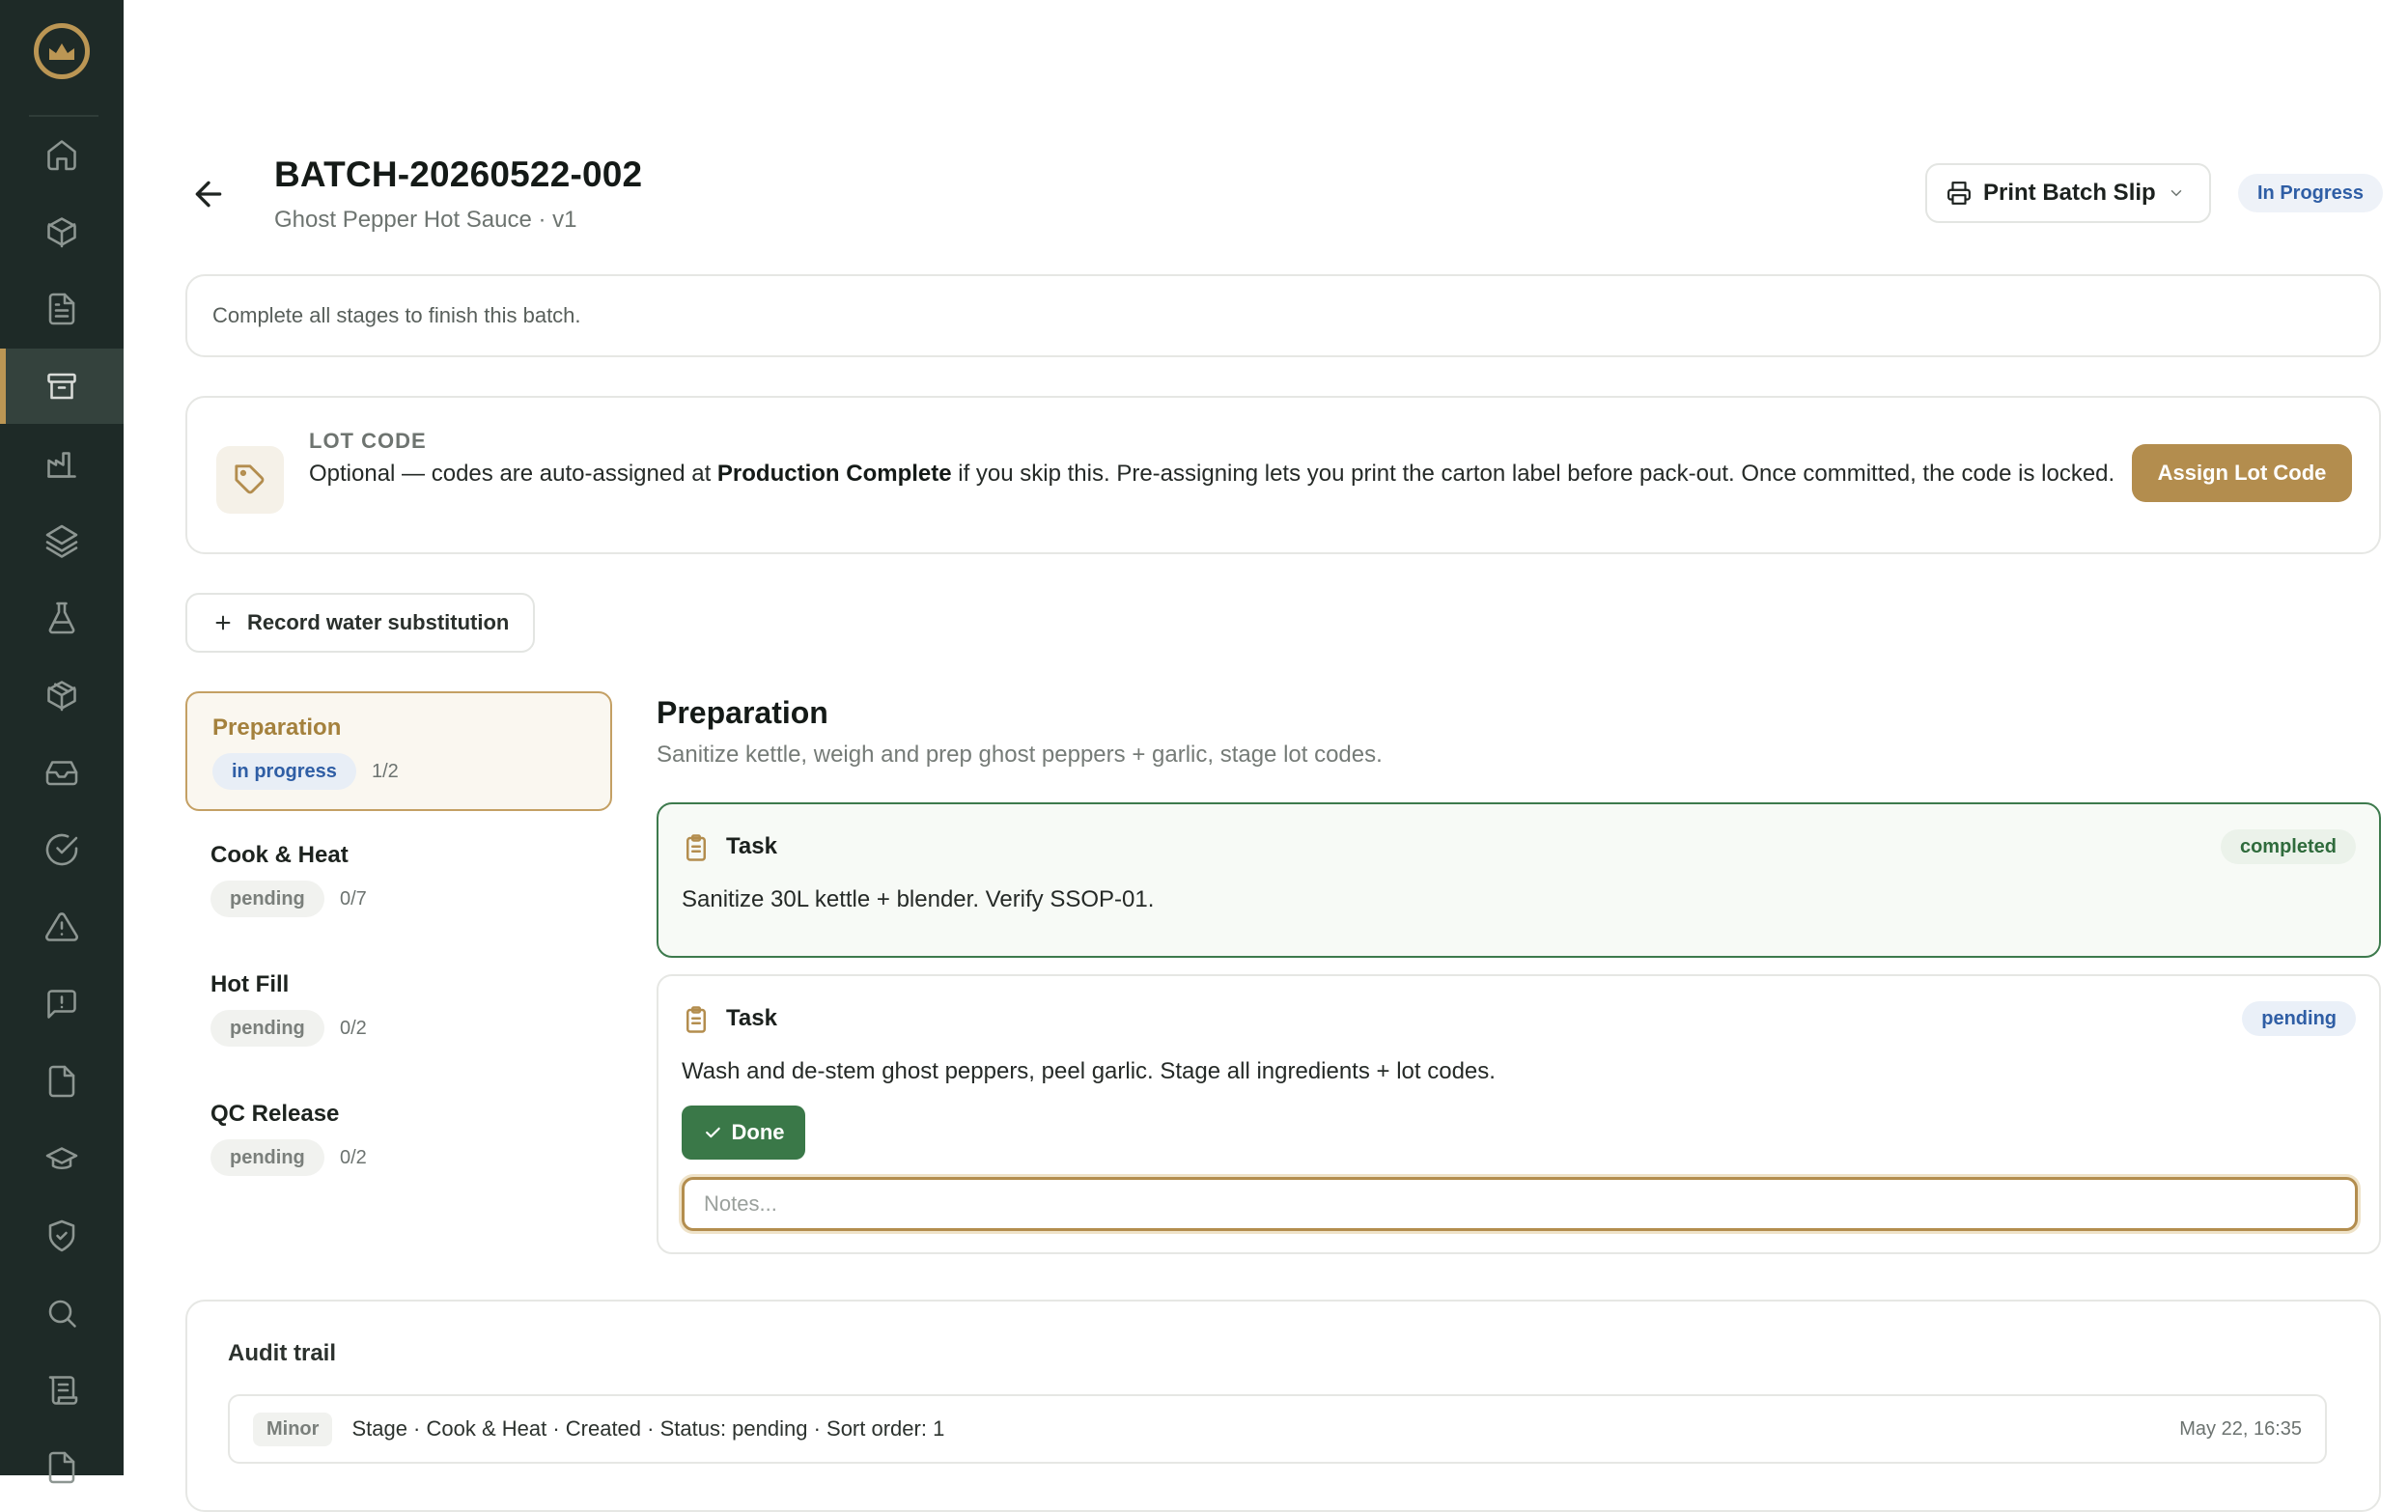  I want to click on stage-status-badge: in progress, so click(284, 772).